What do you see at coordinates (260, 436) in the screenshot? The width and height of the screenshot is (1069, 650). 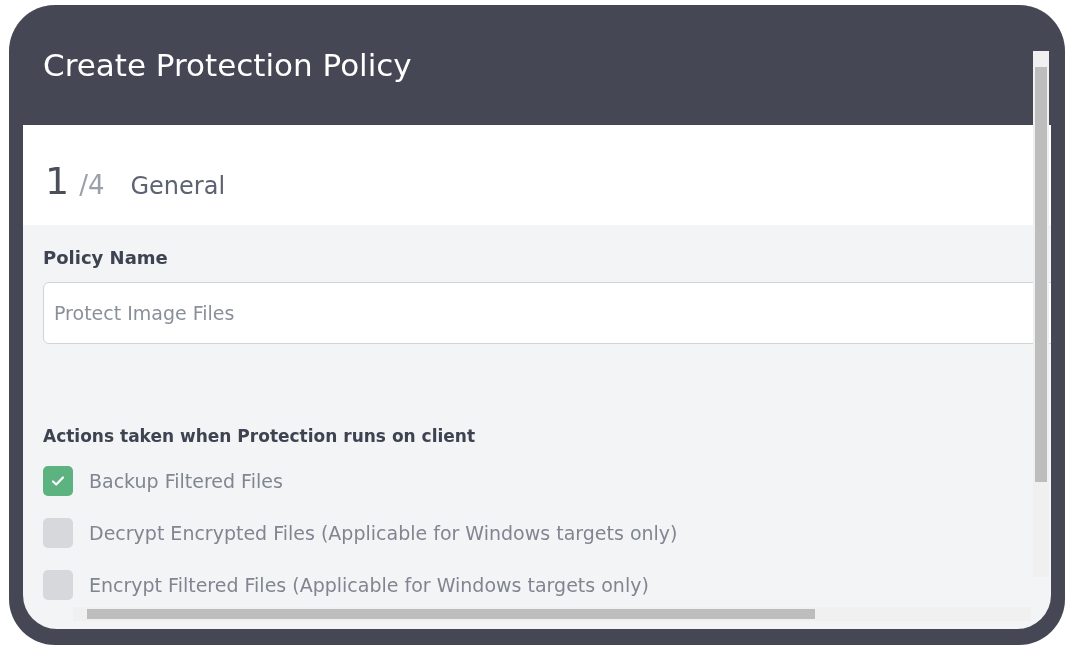 I see `section-label: Actions taken when Protection runs on client` at bounding box center [260, 436].